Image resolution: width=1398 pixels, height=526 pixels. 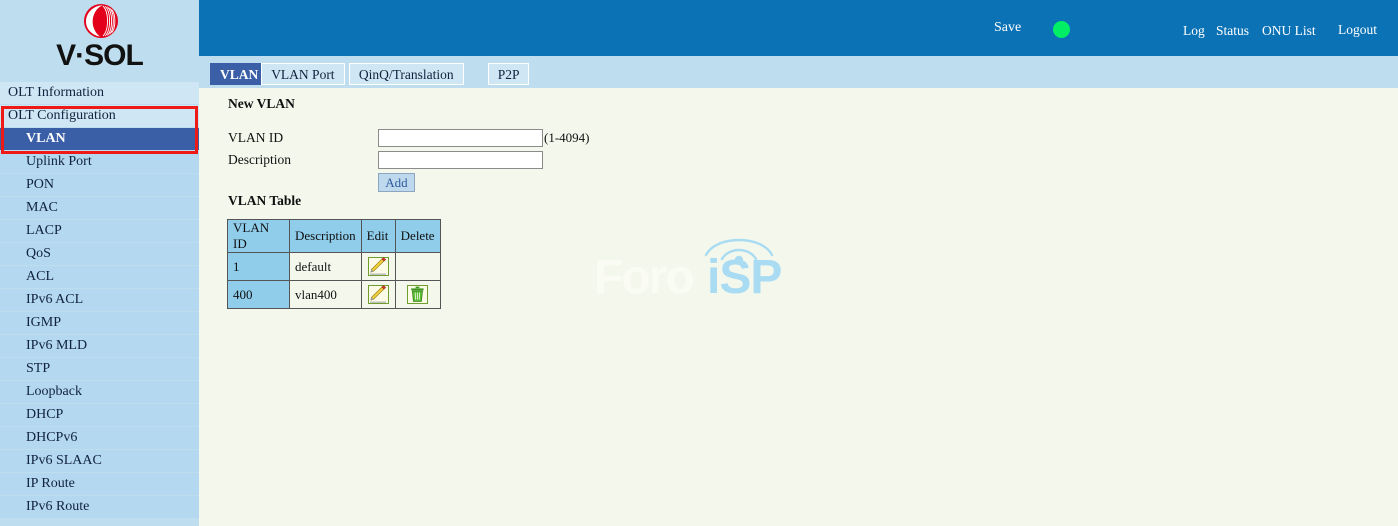 What do you see at coordinates (303, 74) in the screenshot?
I see `tab-vlan-port: VLAN Port` at bounding box center [303, 74].